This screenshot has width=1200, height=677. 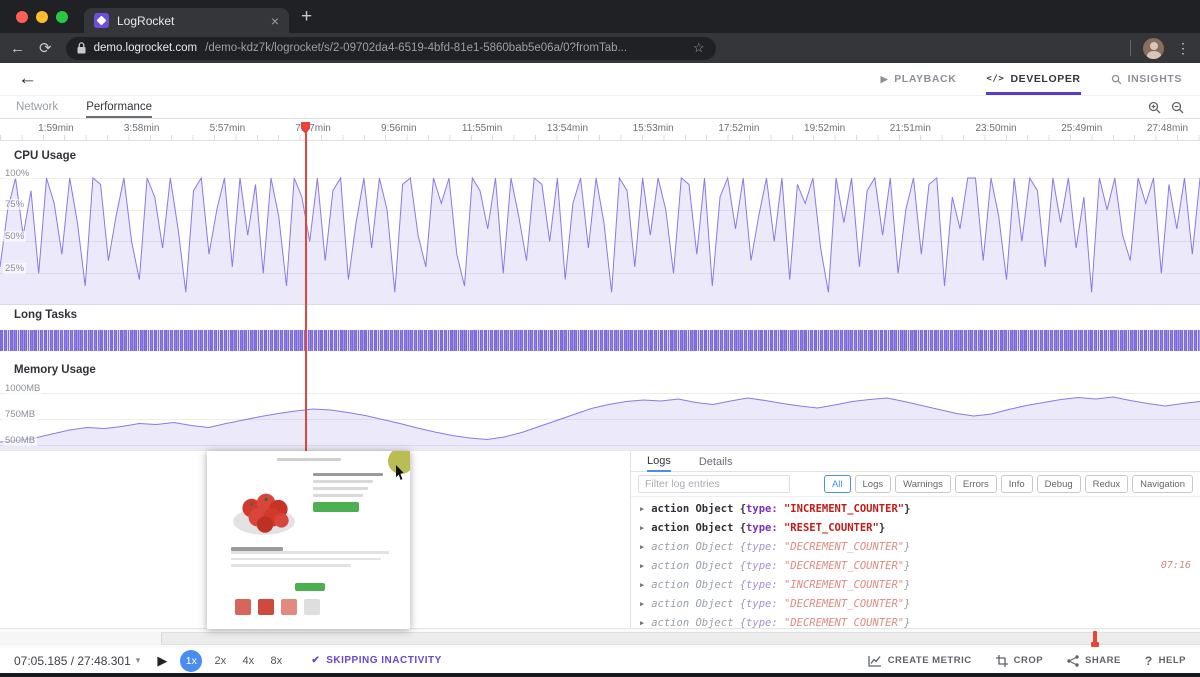 What do you see at coordinates (919, 79) in the screenshot?
I see `nav-playback: ▶ PLAYBACK` at bounding box center [919, 79].